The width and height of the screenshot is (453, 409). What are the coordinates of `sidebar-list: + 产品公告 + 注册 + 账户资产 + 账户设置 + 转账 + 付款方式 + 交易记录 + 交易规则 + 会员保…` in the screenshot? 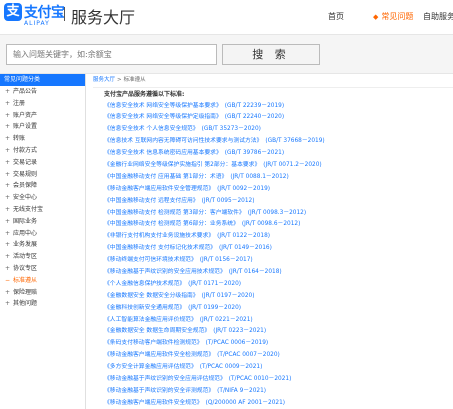 It's located at (42, 198).